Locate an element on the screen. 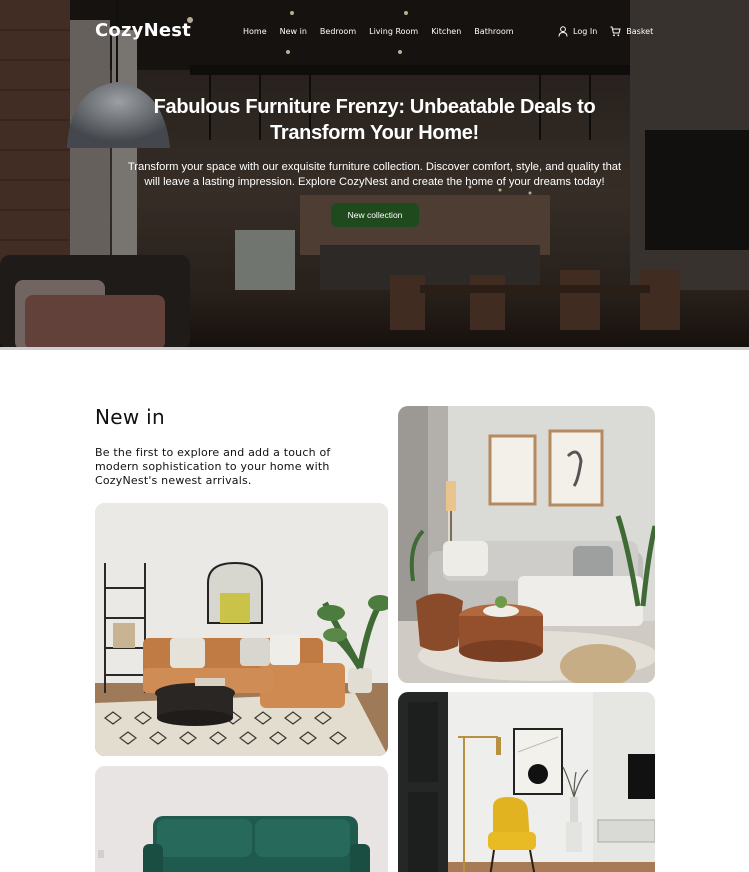 This screenshot has height=872, width=749. login-label: Log In is located at coordinates (585, 31).